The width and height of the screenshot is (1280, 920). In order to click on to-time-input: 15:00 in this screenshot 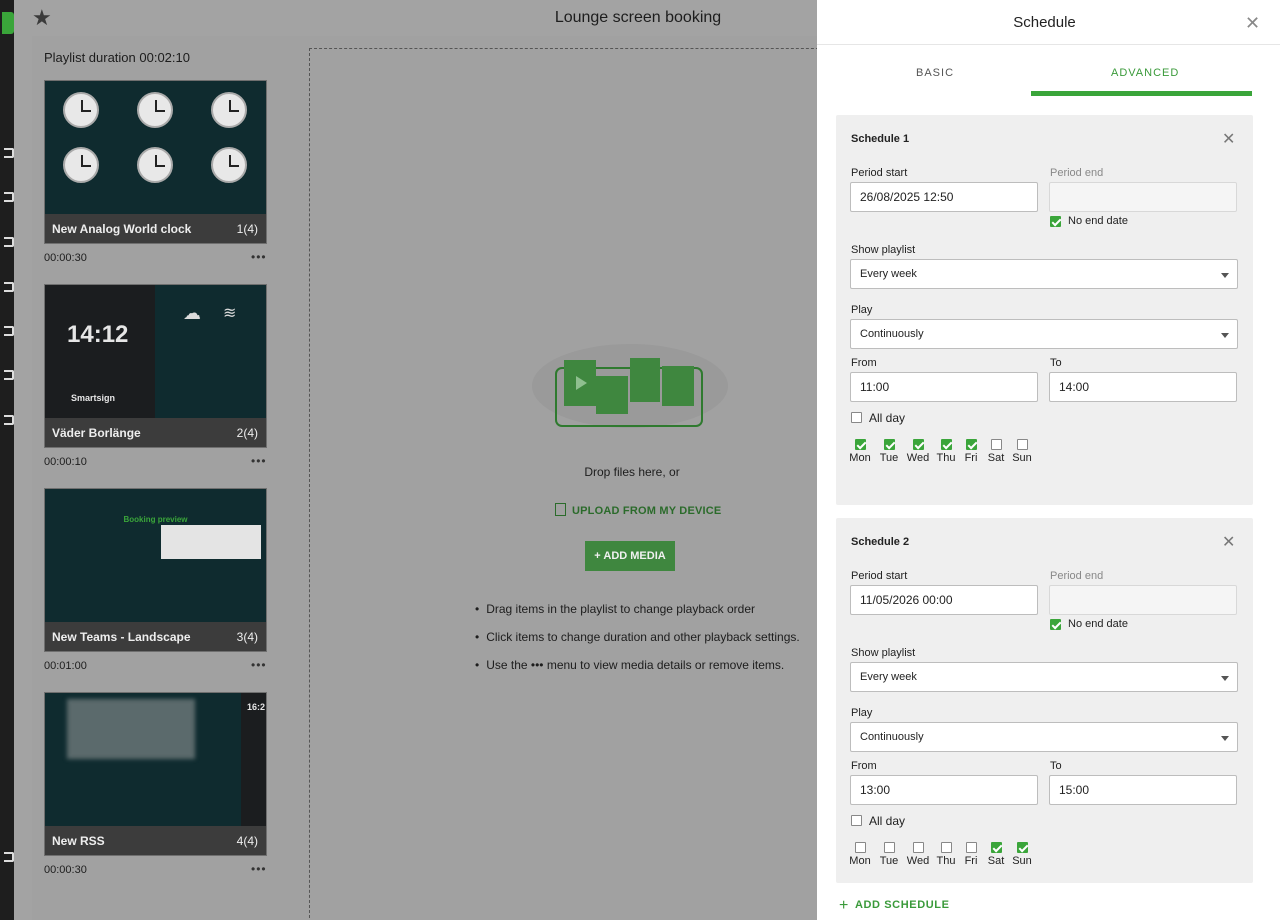, I will do `click(1143, 790)`.